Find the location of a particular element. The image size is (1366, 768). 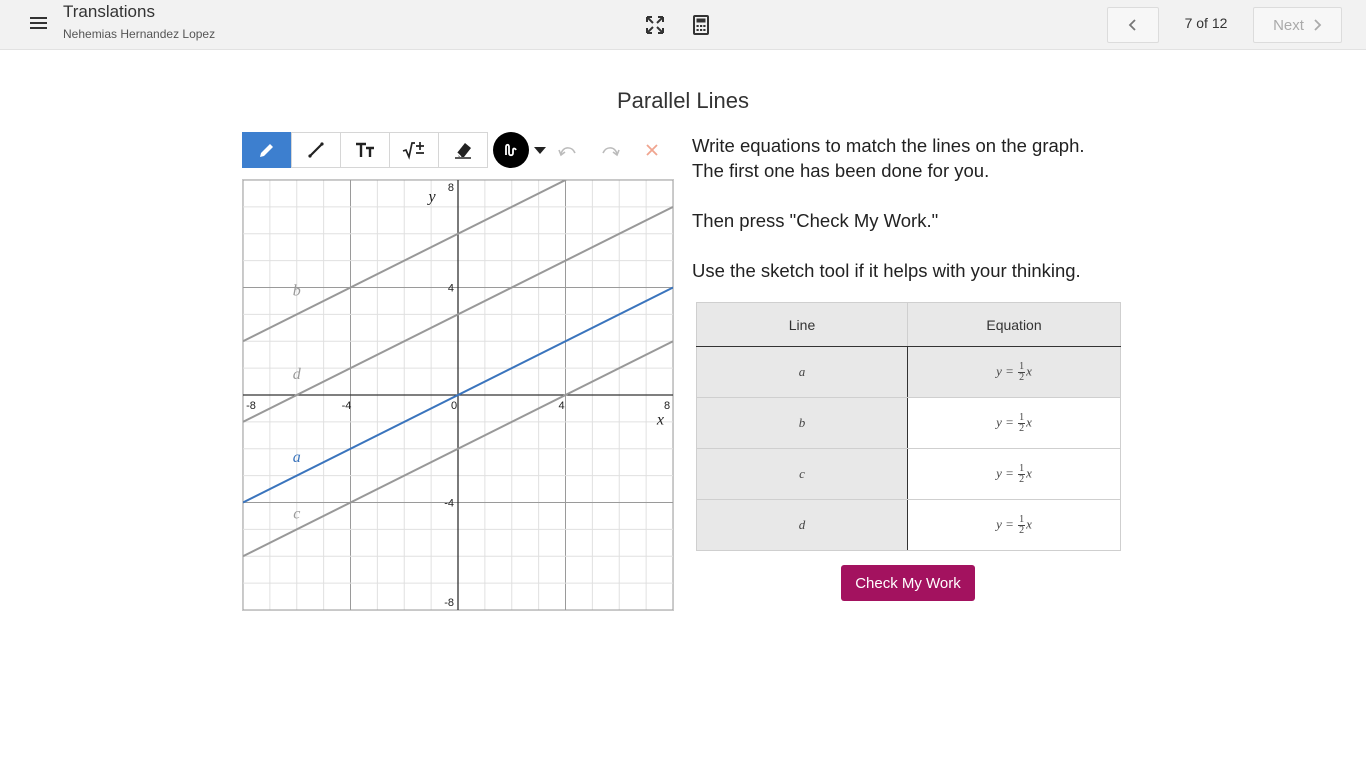

line-name-cell: a is located at coordinates (802, 372).